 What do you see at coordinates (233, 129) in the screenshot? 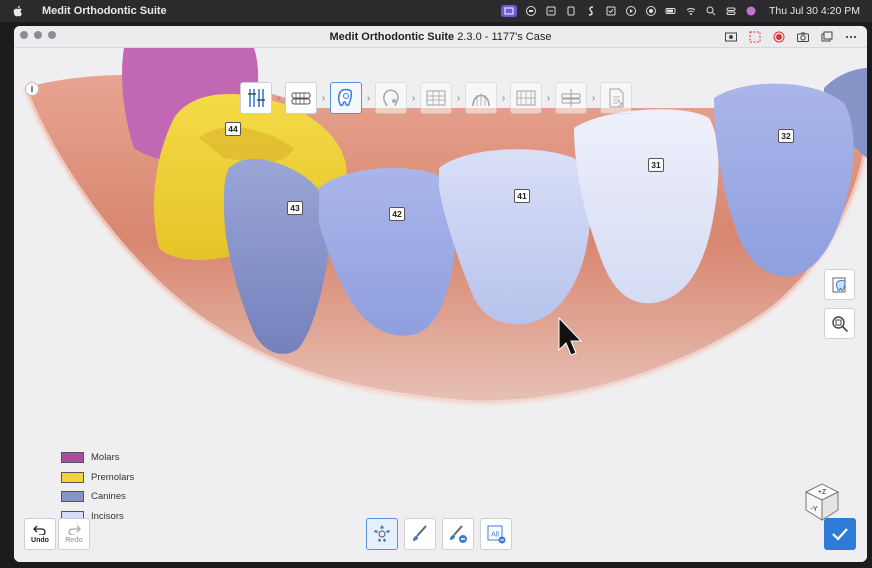
I see `tooth-label-44: 44` at bounding box center [233, 129].